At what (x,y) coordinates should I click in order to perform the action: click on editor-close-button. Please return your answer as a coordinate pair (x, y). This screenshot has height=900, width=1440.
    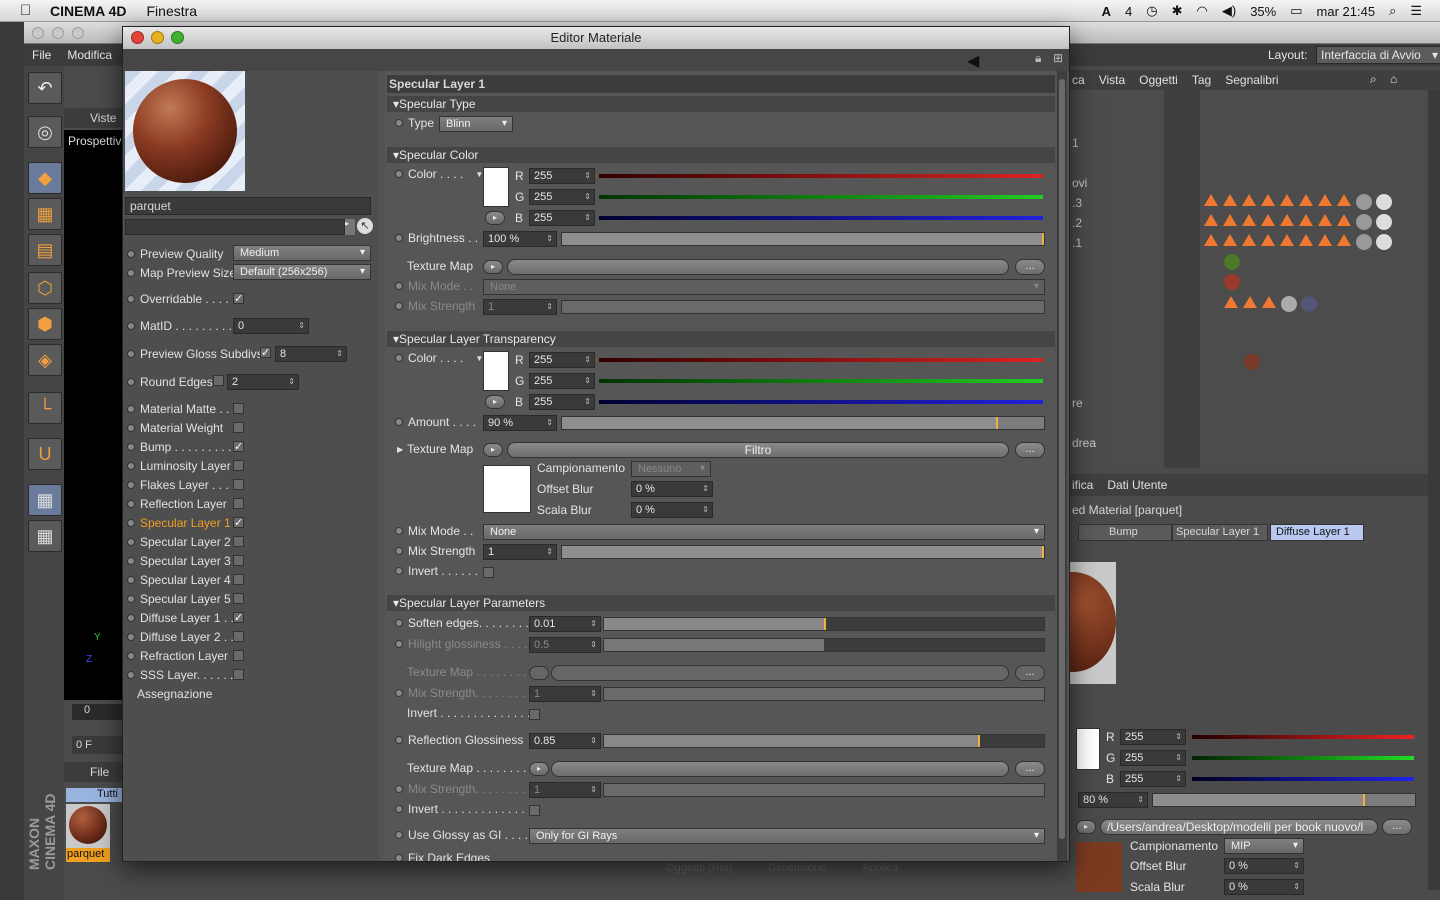
    Looking at the image, I should click on (137, 37).